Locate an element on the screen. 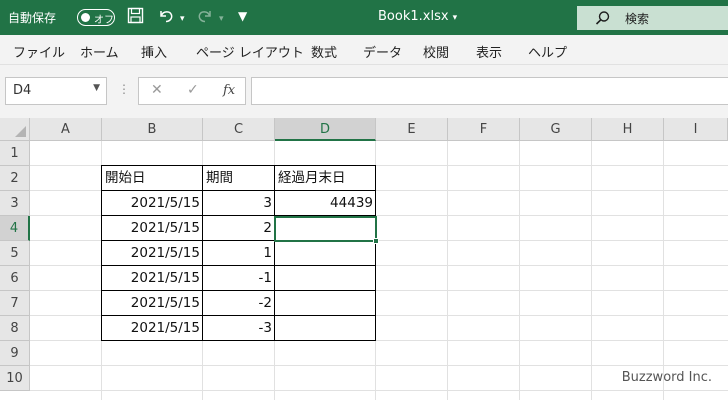 This screenshot has width=728, height=400. column-header-a: A is located at coordinates (66, 129).